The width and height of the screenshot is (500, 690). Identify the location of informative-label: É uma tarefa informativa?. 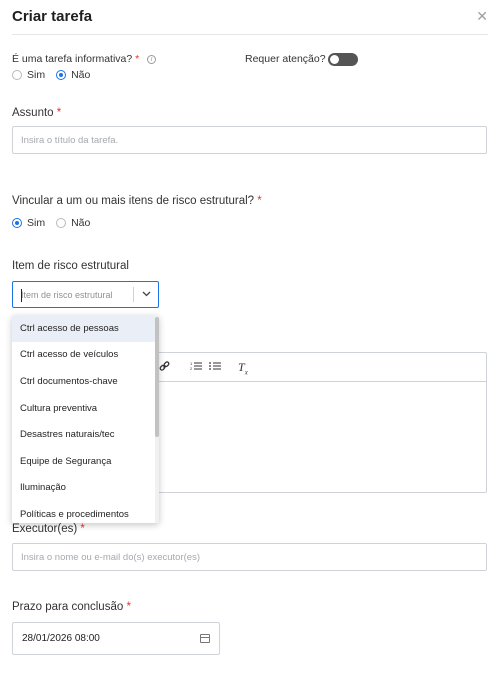
(72, 59).